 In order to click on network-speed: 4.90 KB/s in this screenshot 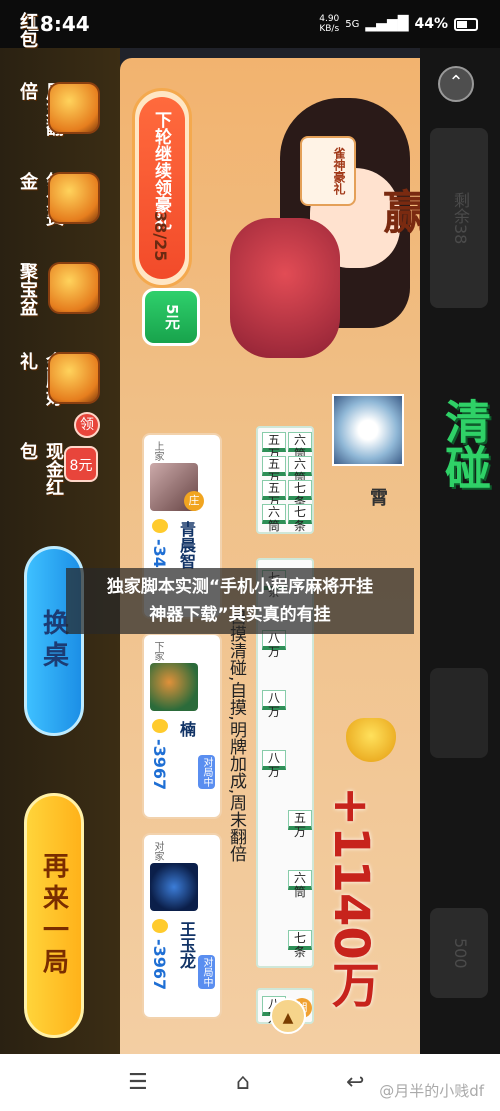, I will do `click(329, 24)`.